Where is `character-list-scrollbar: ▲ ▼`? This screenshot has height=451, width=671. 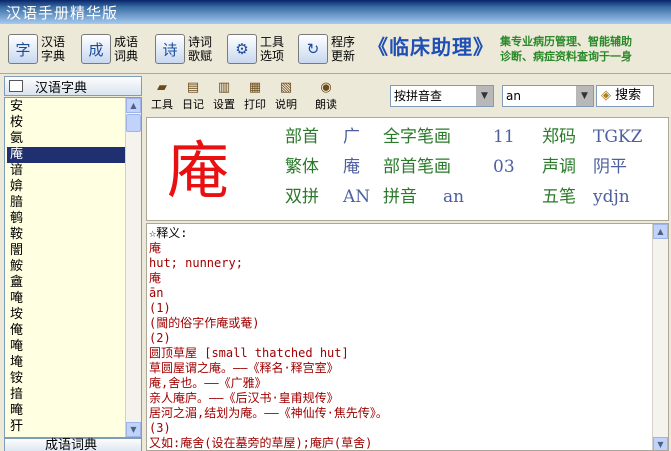 character-list-scrollbar: ▲ ▼ is located at coordinates (133, 267).